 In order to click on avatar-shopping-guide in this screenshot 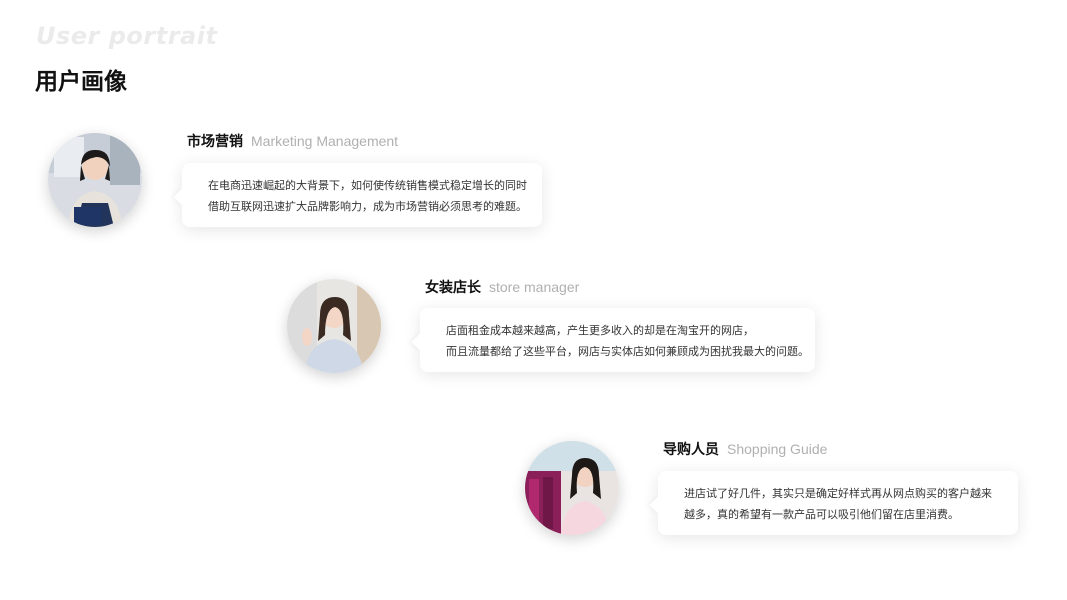, I will do `click(572, 488)`.